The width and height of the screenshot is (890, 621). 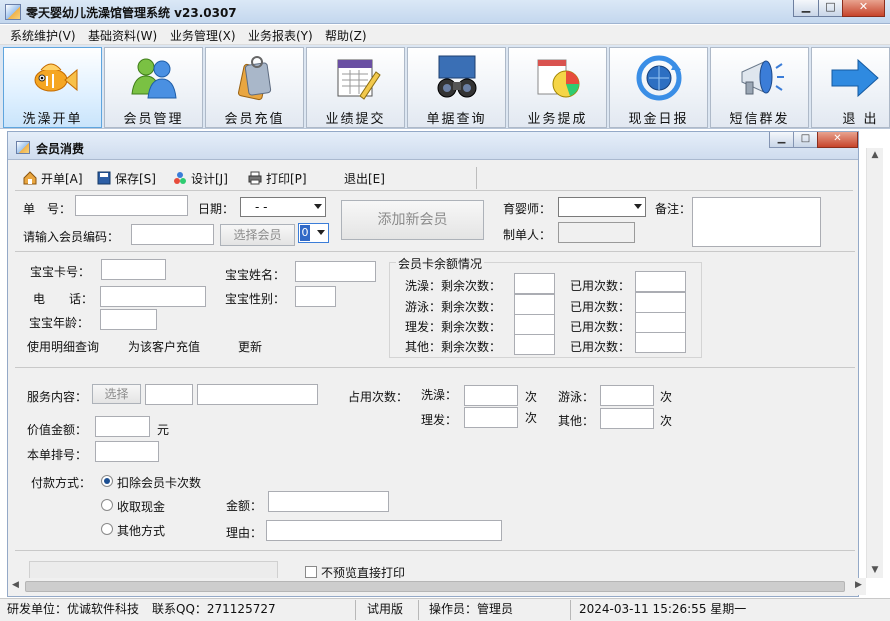 I want to click on bottom-panel, so click(x=153, y=569).